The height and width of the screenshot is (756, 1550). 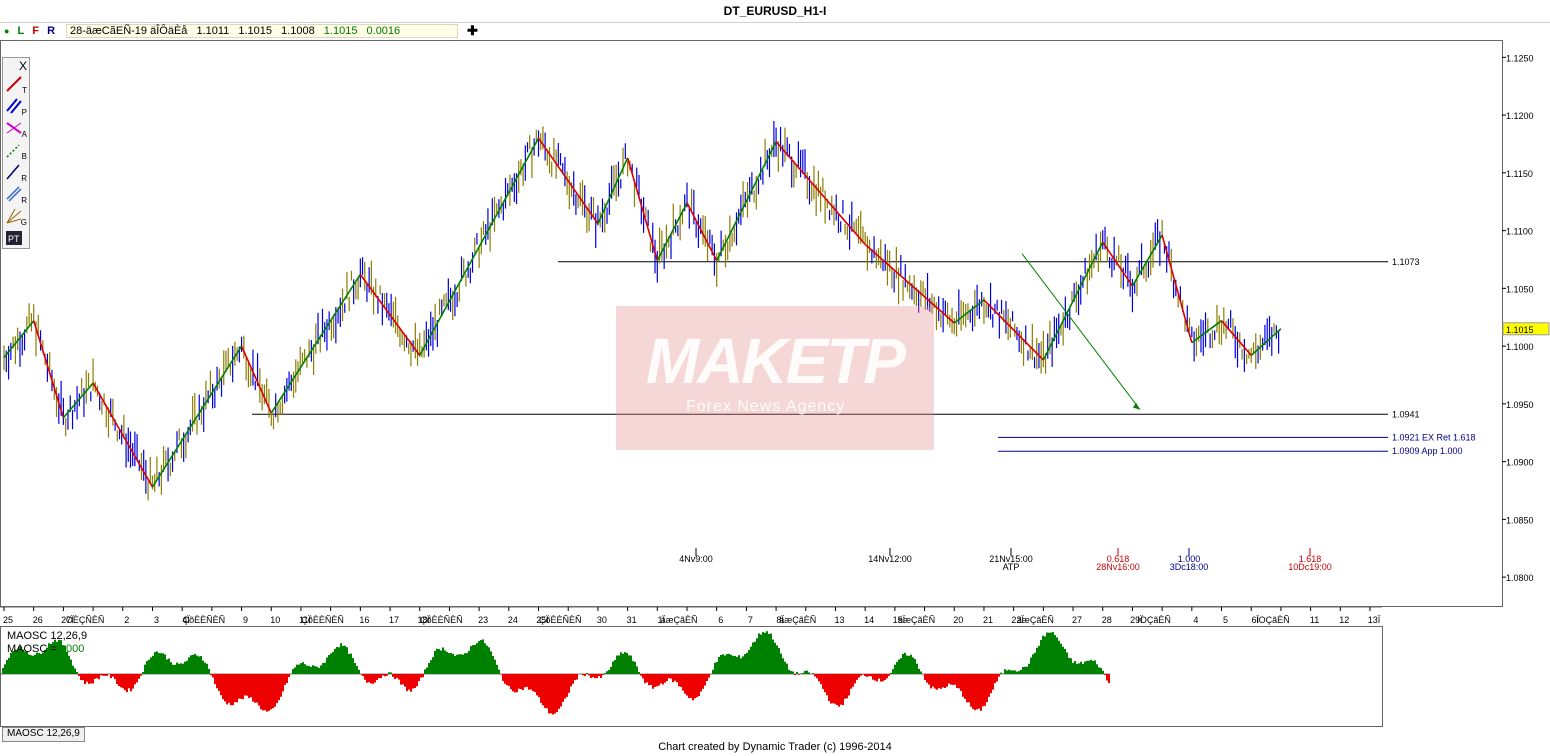 I want to click on x-tick-label: ÇõÈÈÑÈÑ, so click(x=560, y=620).